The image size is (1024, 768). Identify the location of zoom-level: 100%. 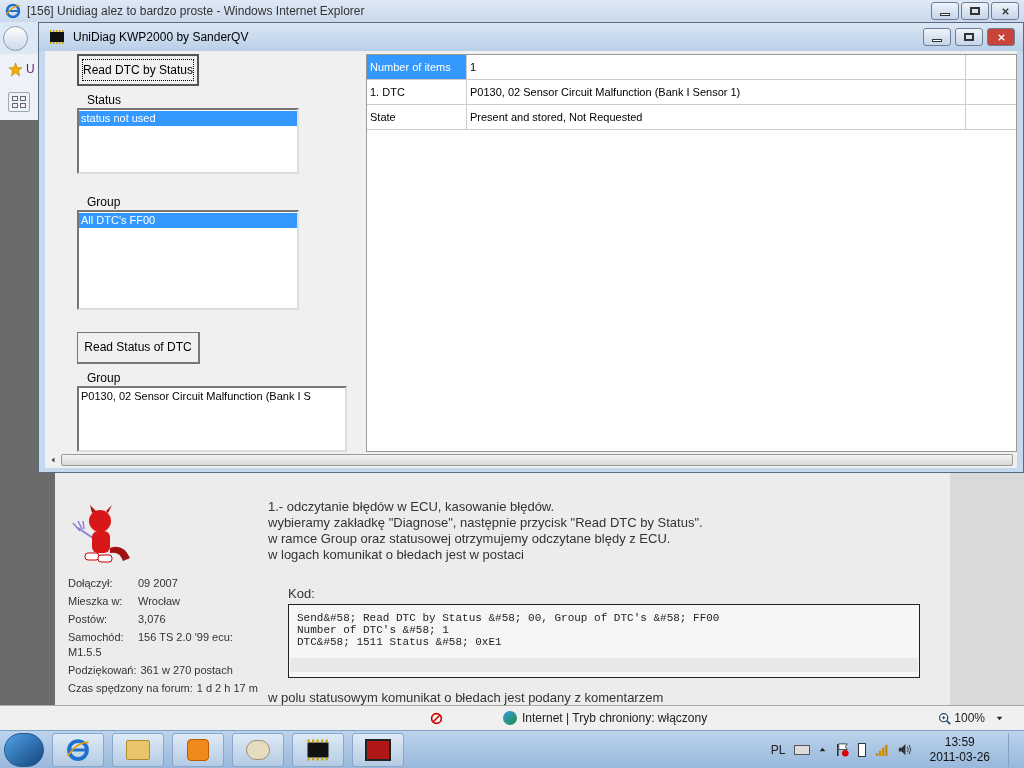
(969, 718).